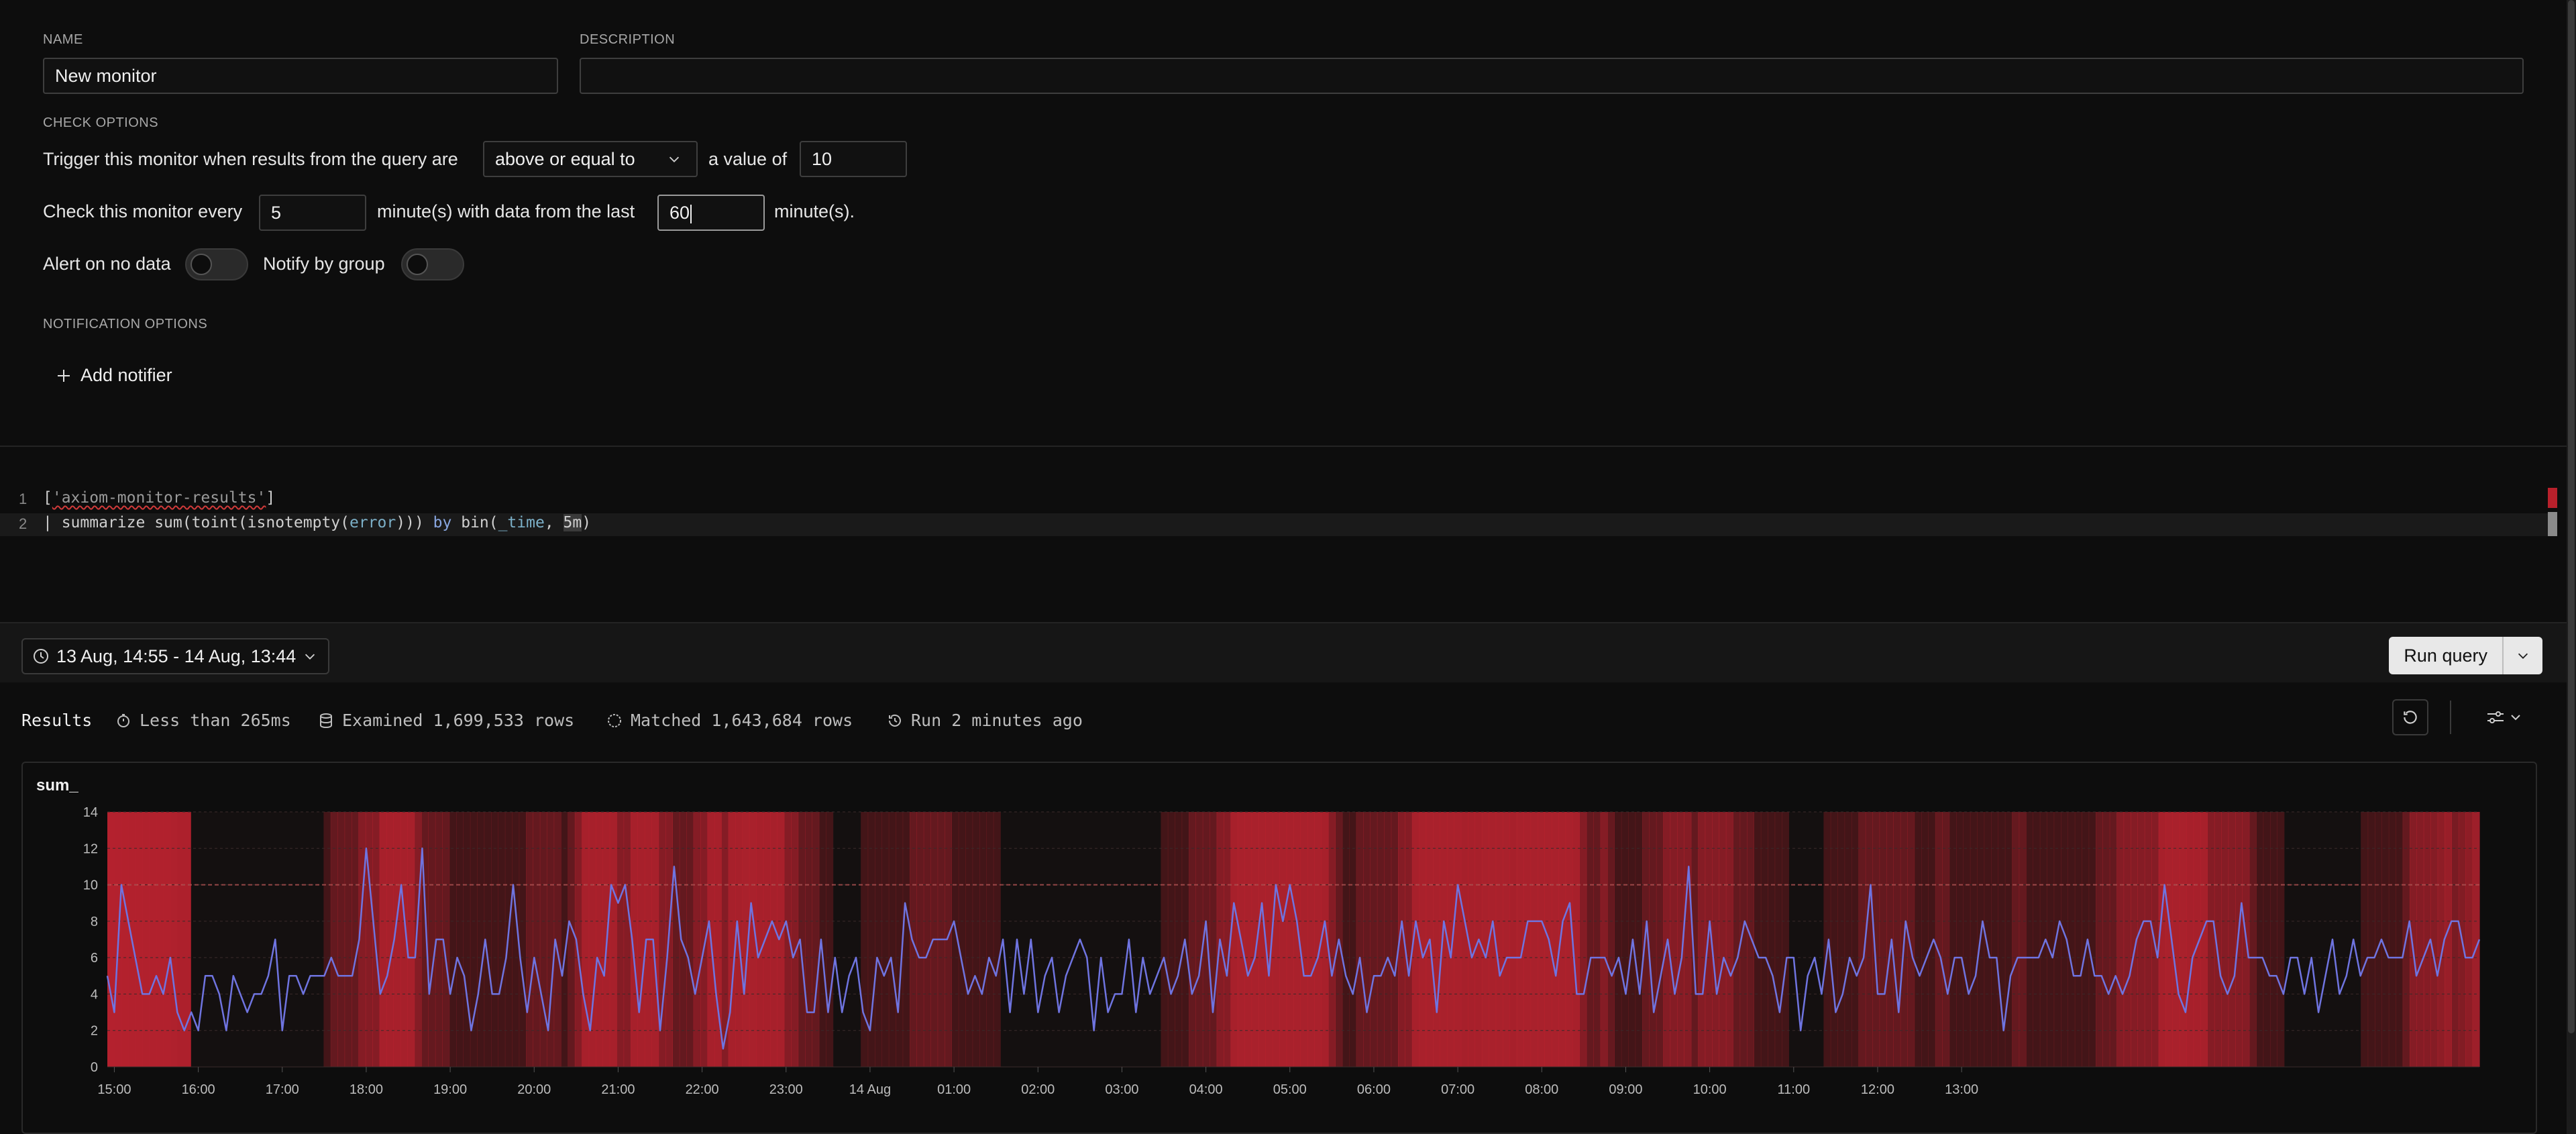  Describe the element at coordinates (2522, 656) in the screenshot. I see `run-options-button` at that location.